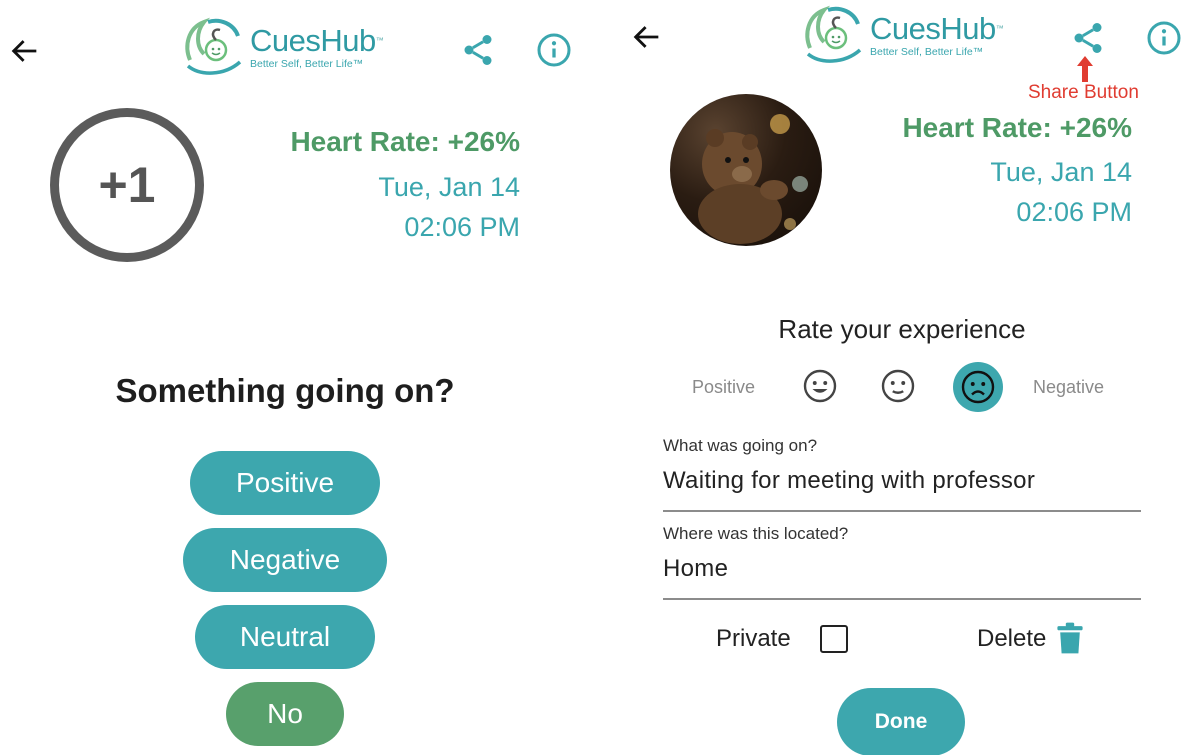 This screenshot has width=1184, height=755. I want to click on negative-button: Negative, so click(285, 560).